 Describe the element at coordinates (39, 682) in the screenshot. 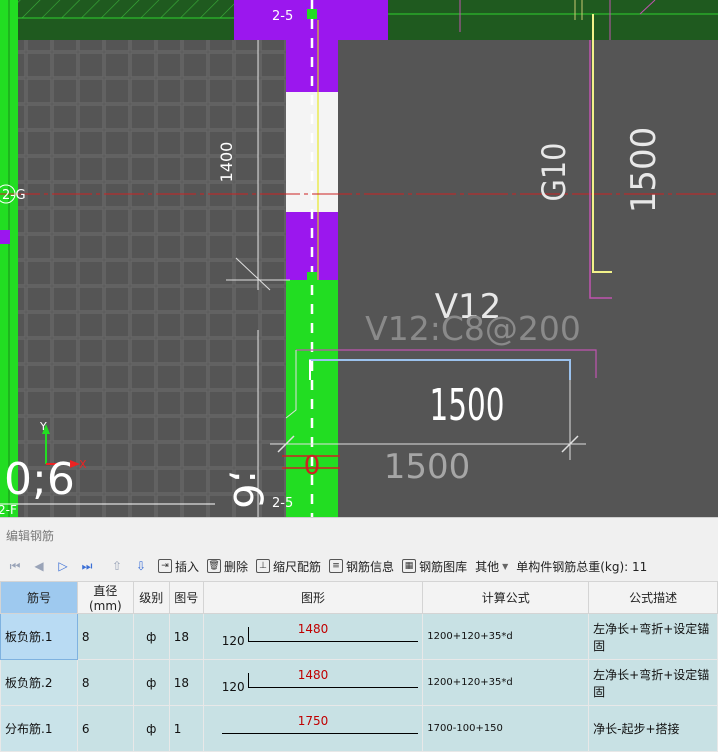

I see `bar-name-cell: 板负筋.2` at that location.